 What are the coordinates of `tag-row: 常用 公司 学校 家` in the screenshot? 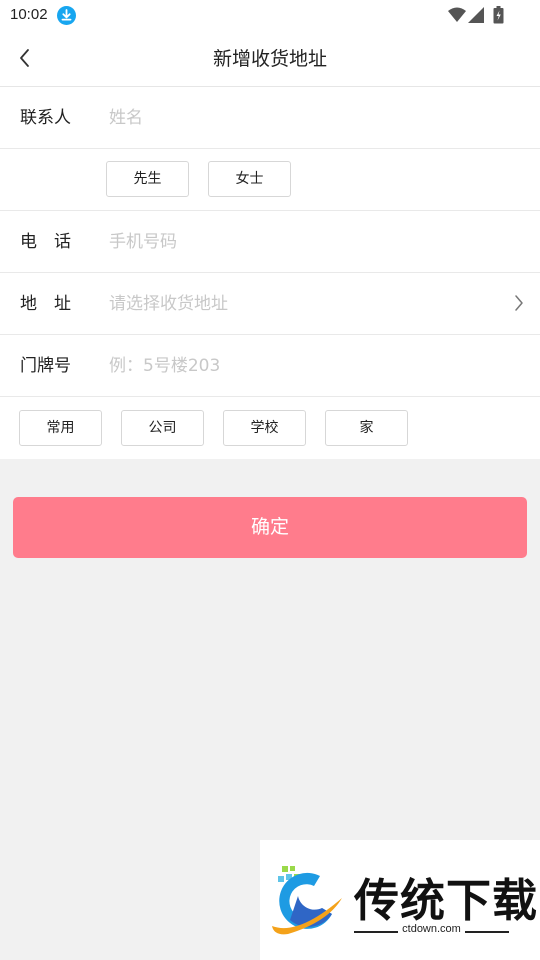 It's located at (270, 428).